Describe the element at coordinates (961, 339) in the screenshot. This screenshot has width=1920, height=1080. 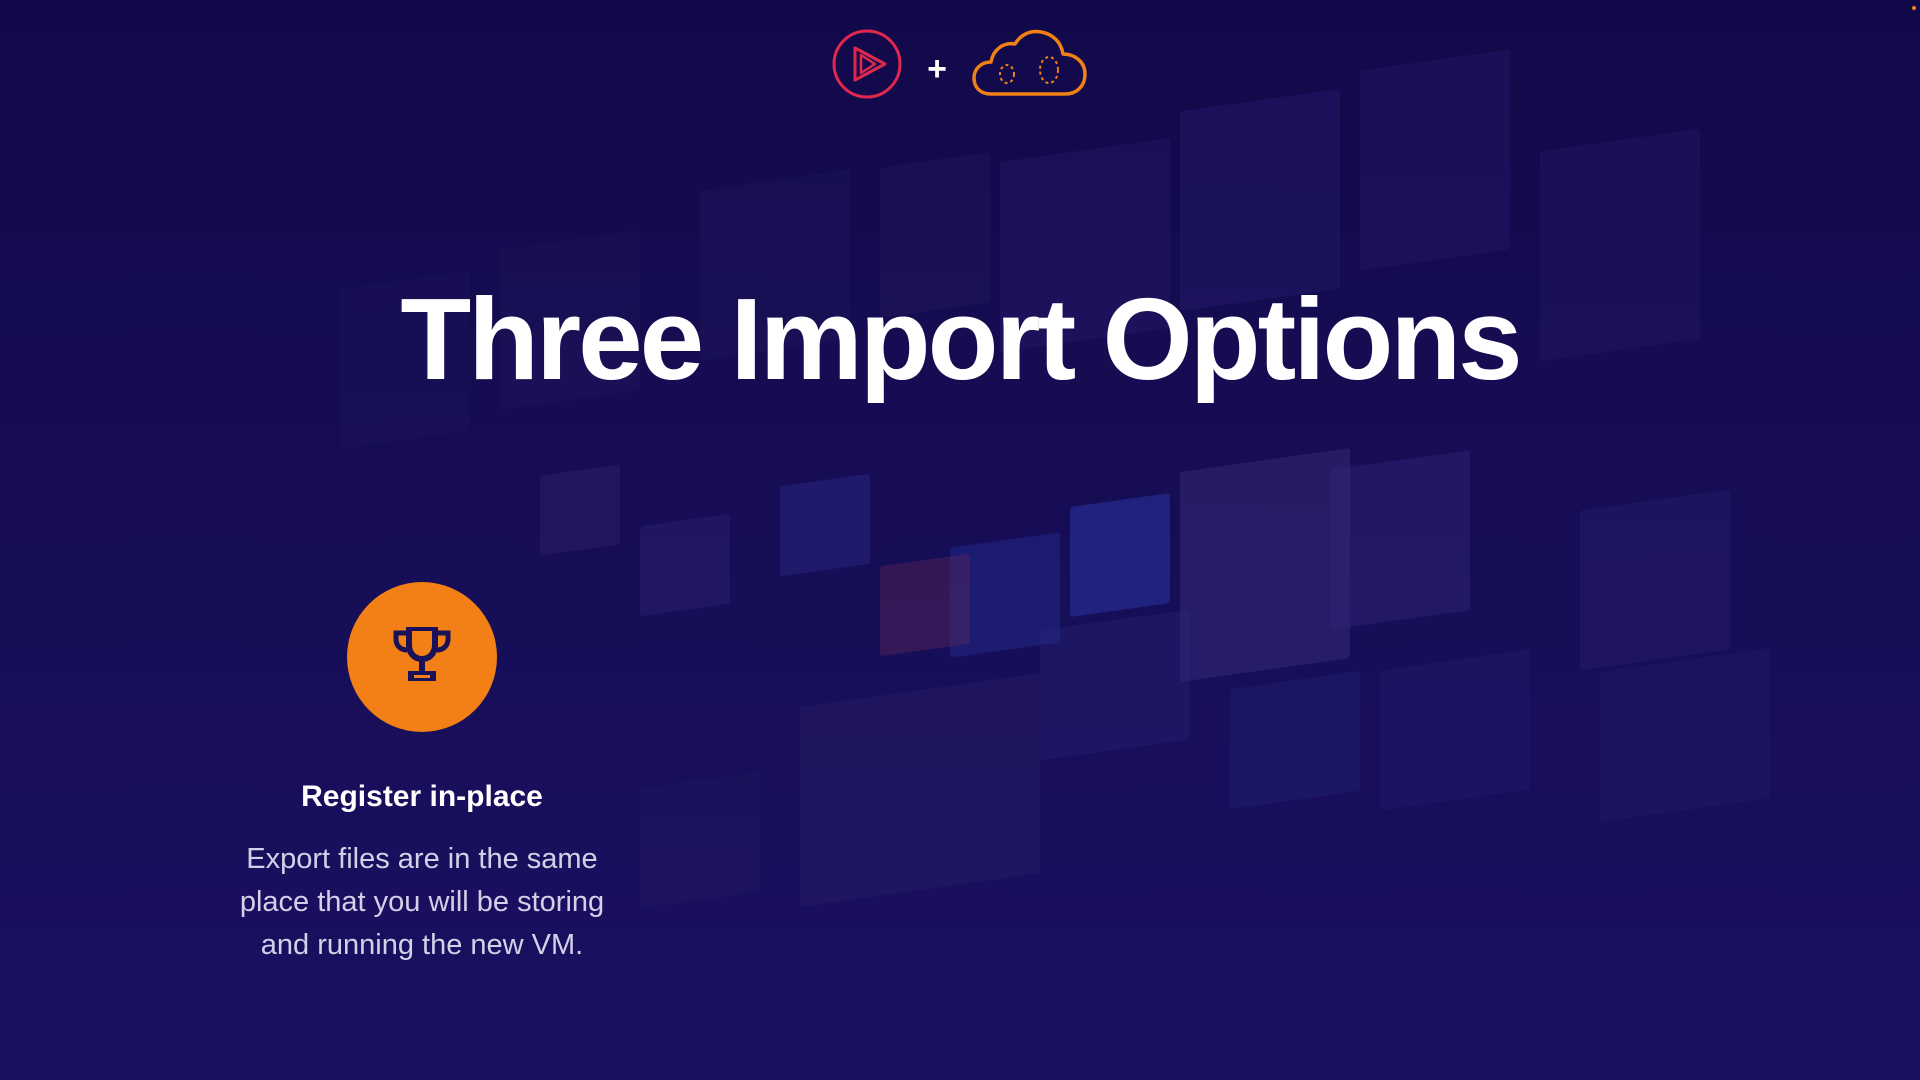
I see `slide-title: Three Import Options` at that location.